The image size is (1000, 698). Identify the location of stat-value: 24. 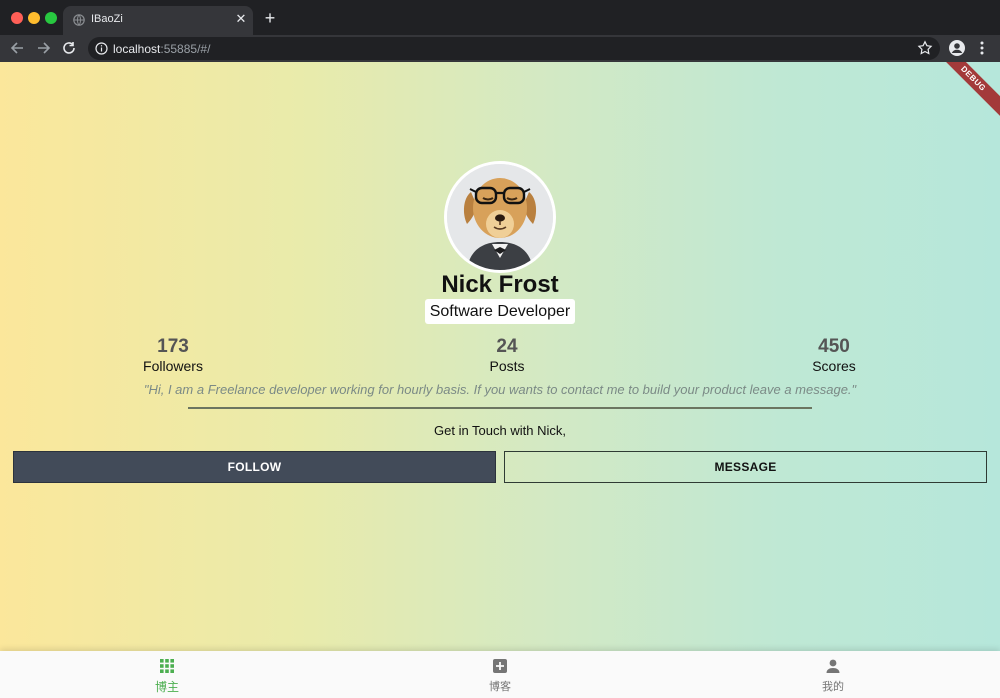
(507, 346).